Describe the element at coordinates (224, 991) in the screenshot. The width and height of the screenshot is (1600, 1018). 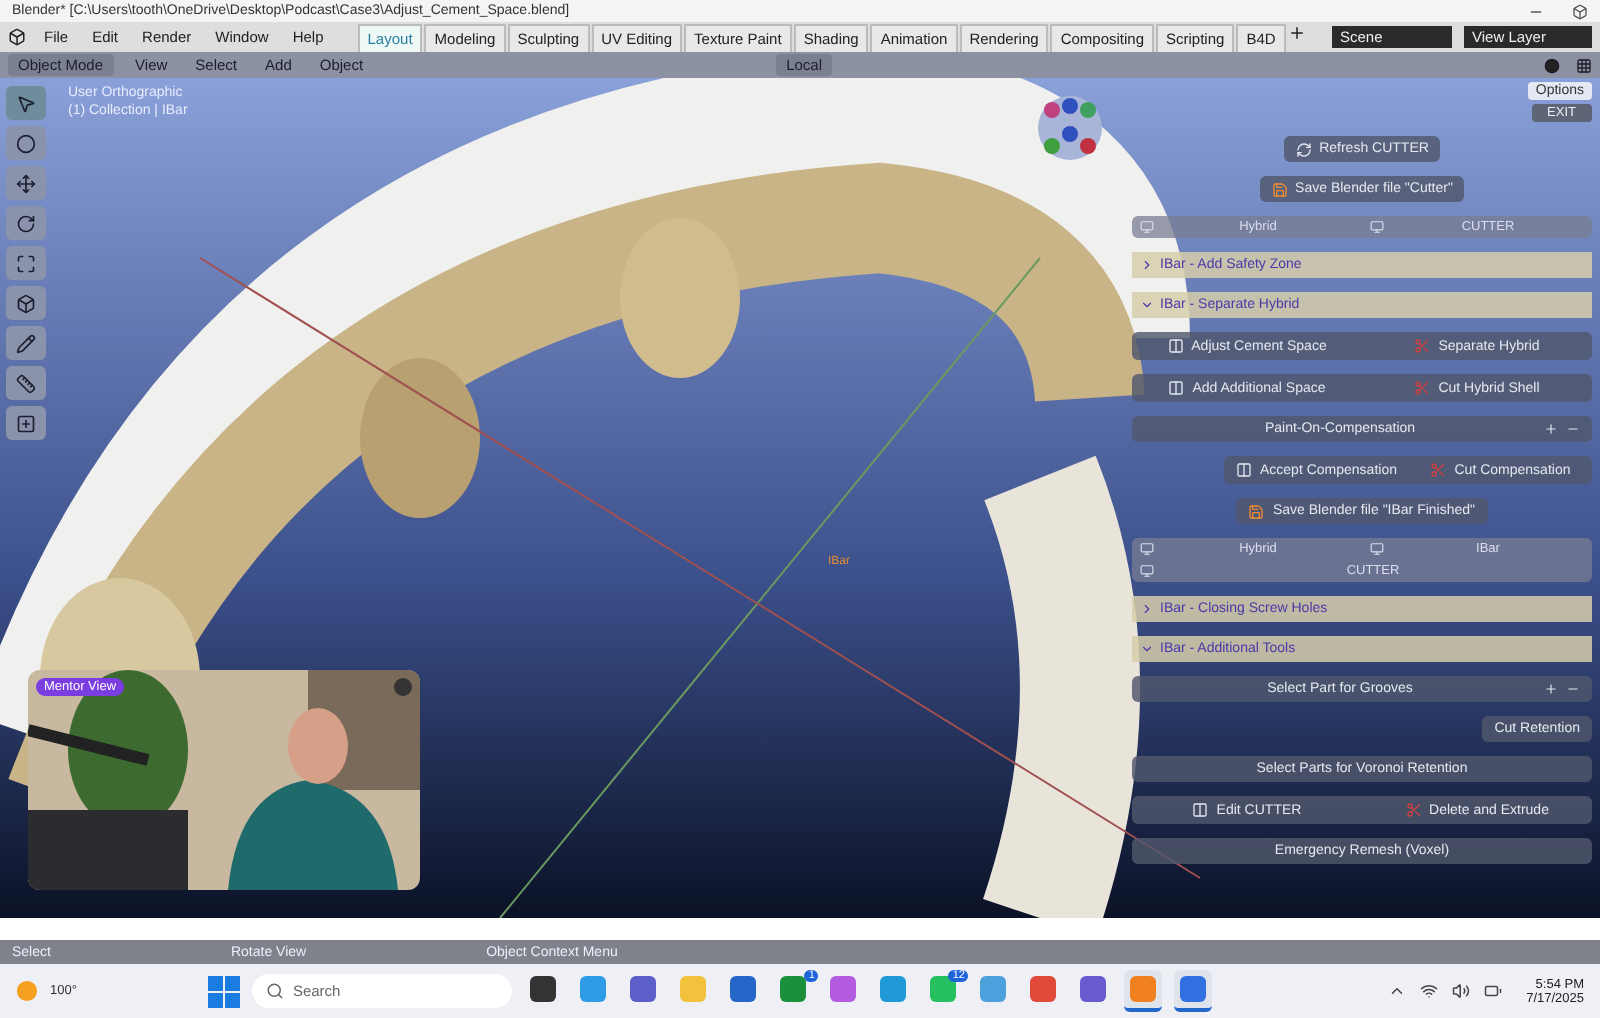
I see `windows-start-icon` at that location.